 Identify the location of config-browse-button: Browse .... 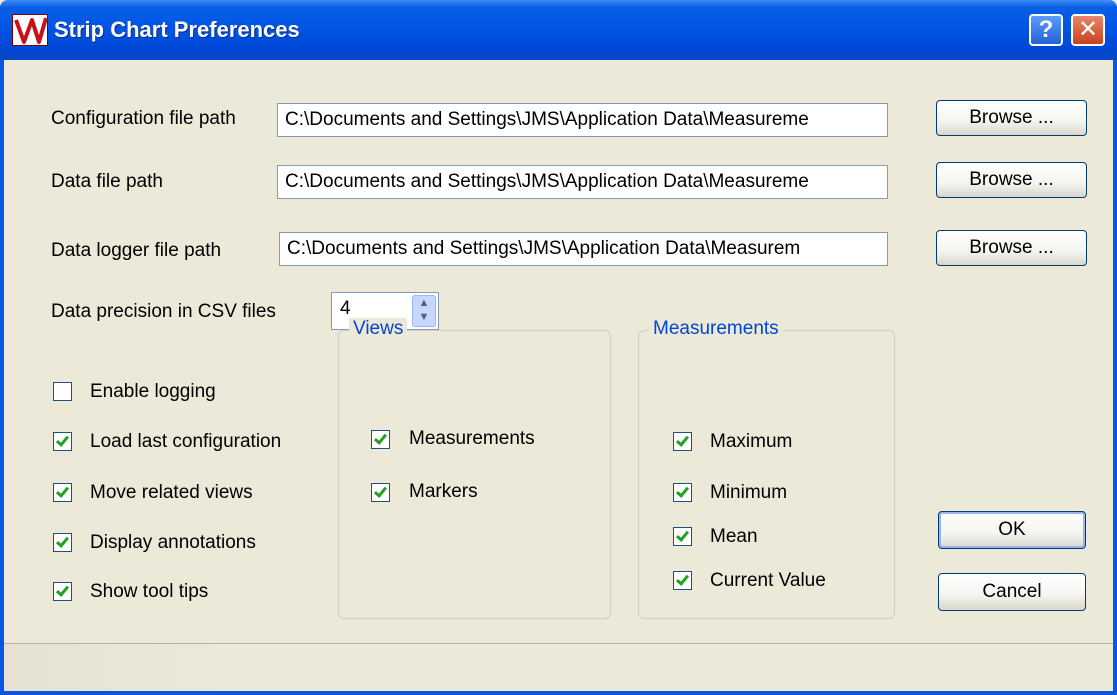
(1011, 118).